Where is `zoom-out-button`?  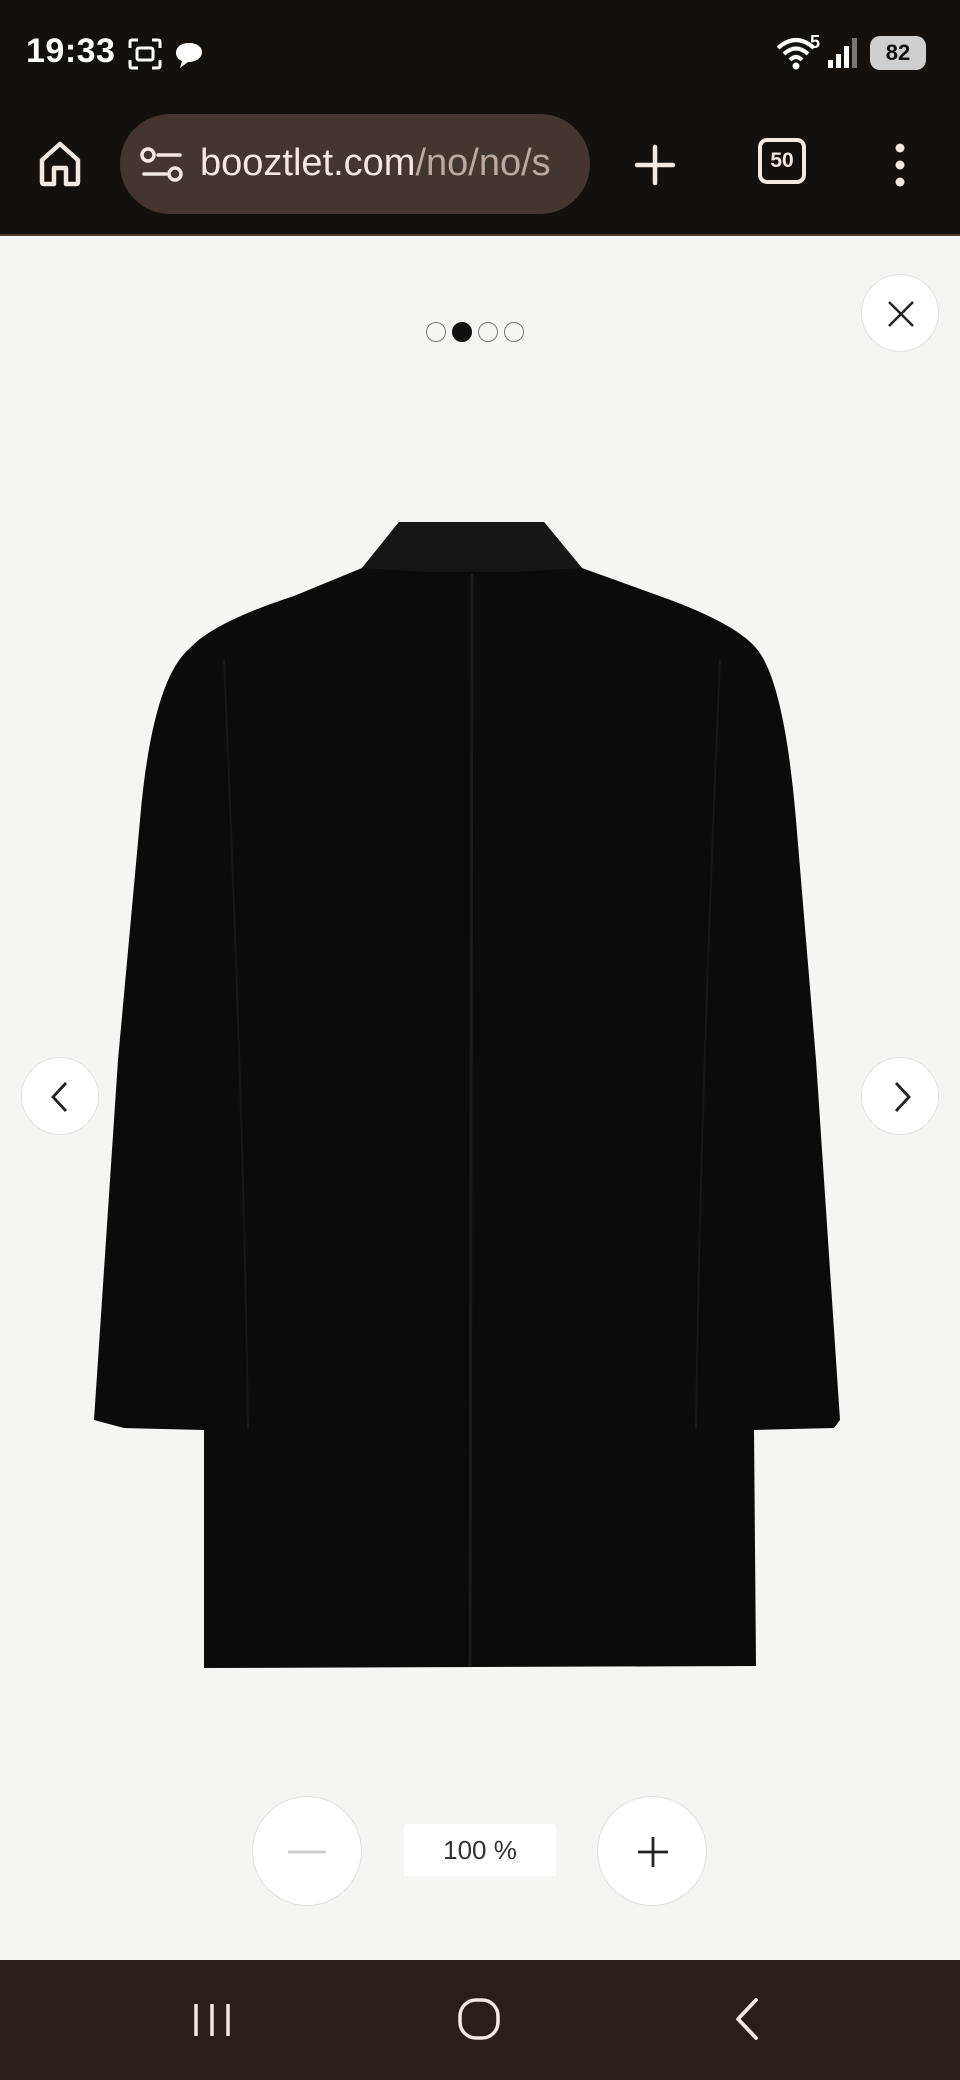
zoom-out-button is located at coordinates (307, 1851).